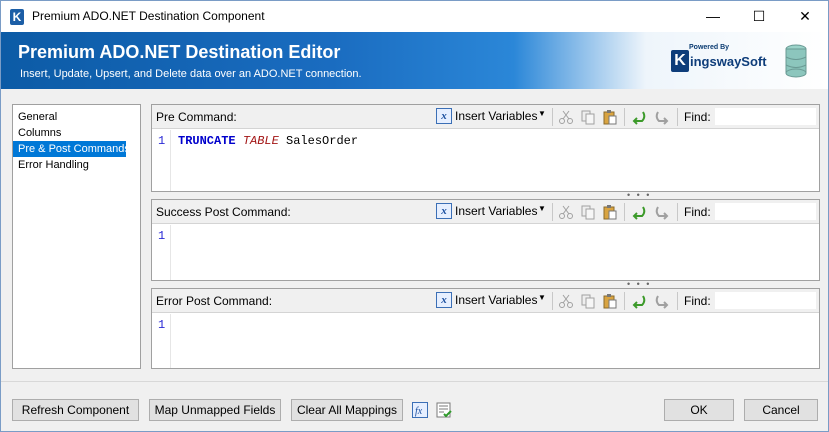 Image resolution: width=829 pixels, height=432 pixels. What do you see at coordinates (76, 117) in the screenshot?
I see `sidebar-item-general: General` at bounding box center [76, 117].